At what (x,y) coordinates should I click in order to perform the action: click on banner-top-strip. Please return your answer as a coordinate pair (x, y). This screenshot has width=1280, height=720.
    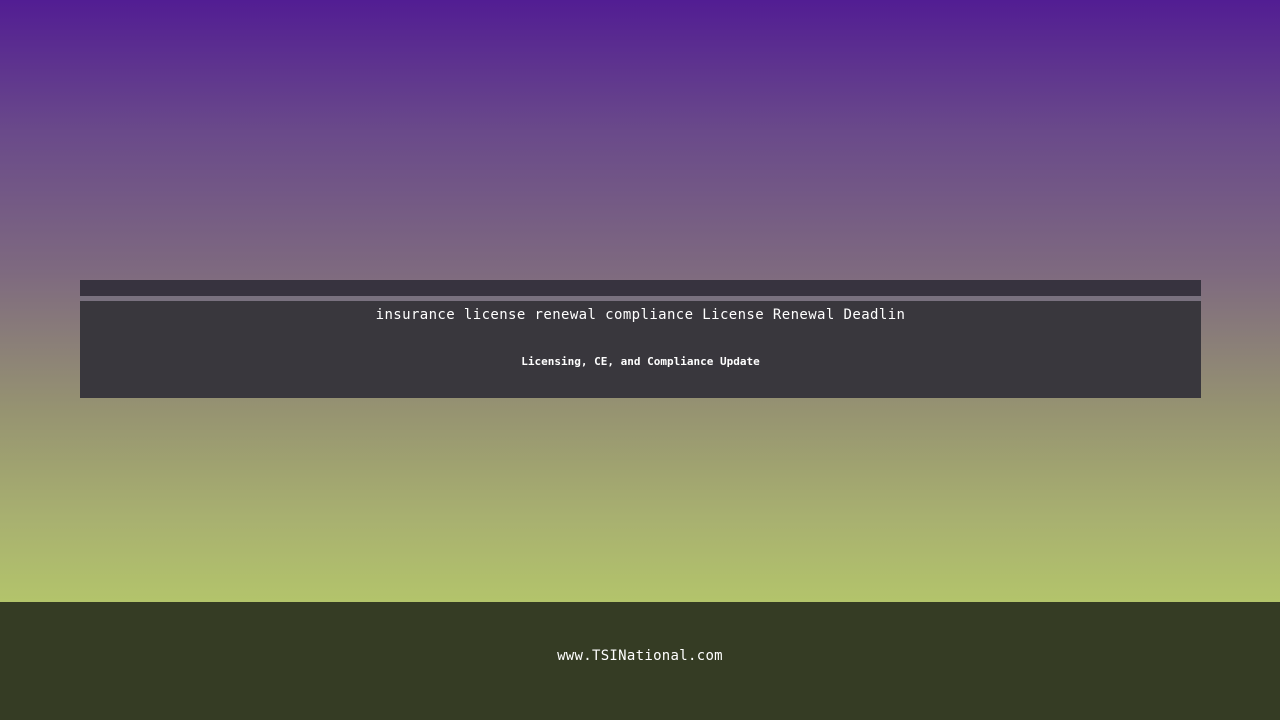
    Looking at the image, I should click on (640, 288).